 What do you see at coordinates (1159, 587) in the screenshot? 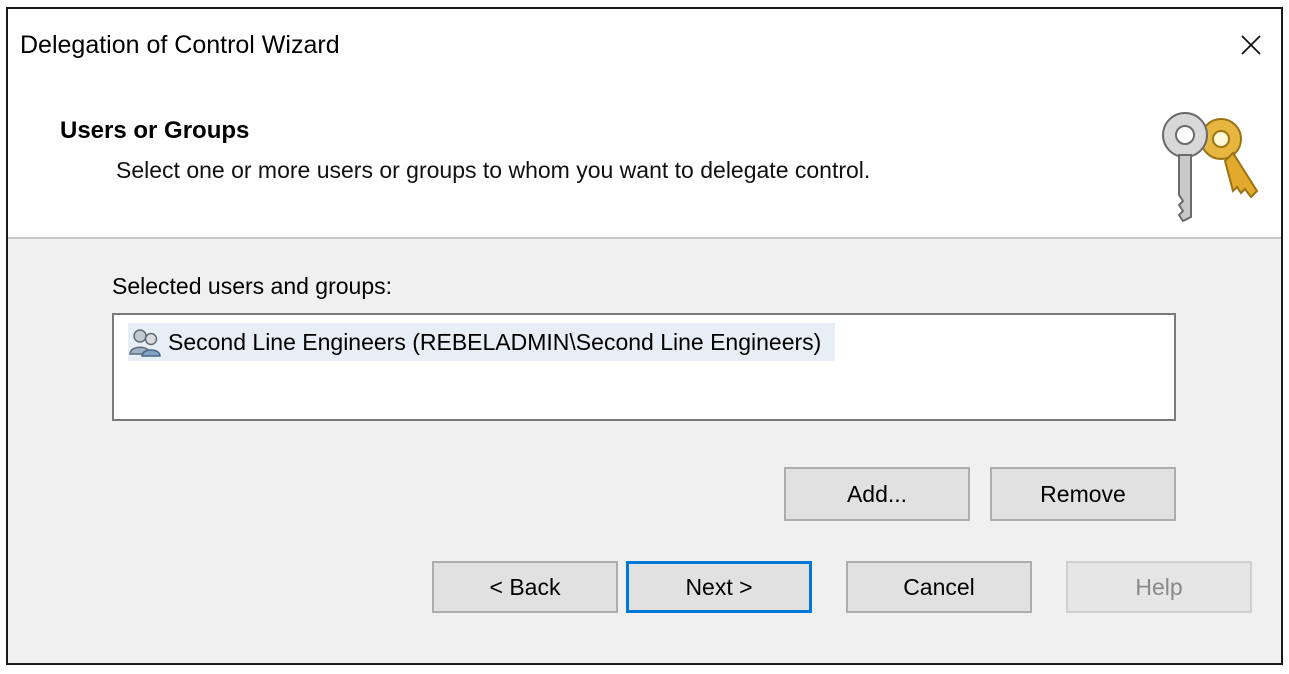
I see `help-button: Help` at bounding box center [1159, 587].